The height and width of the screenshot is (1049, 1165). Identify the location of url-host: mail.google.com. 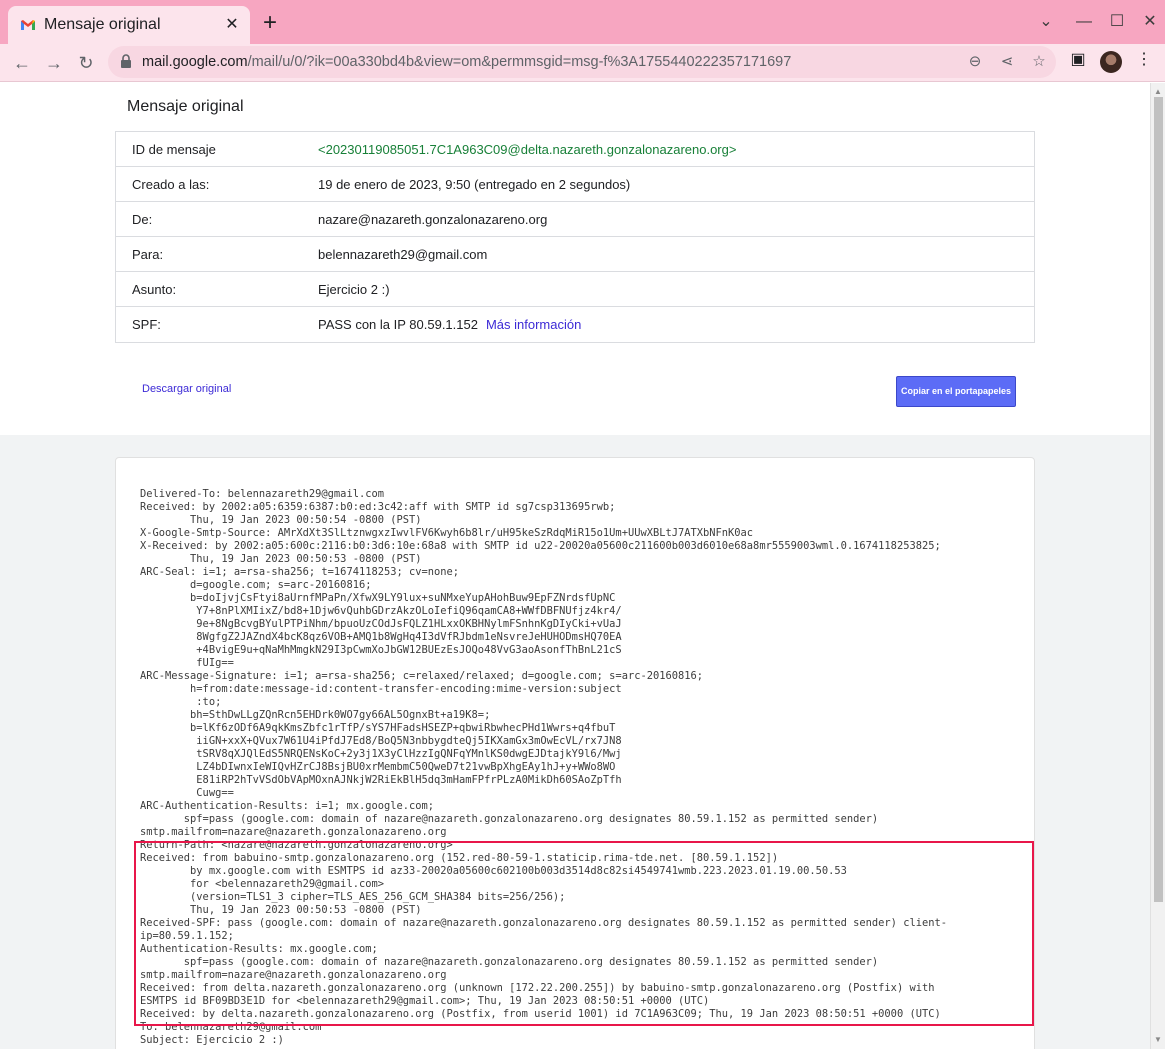
(195, 62).